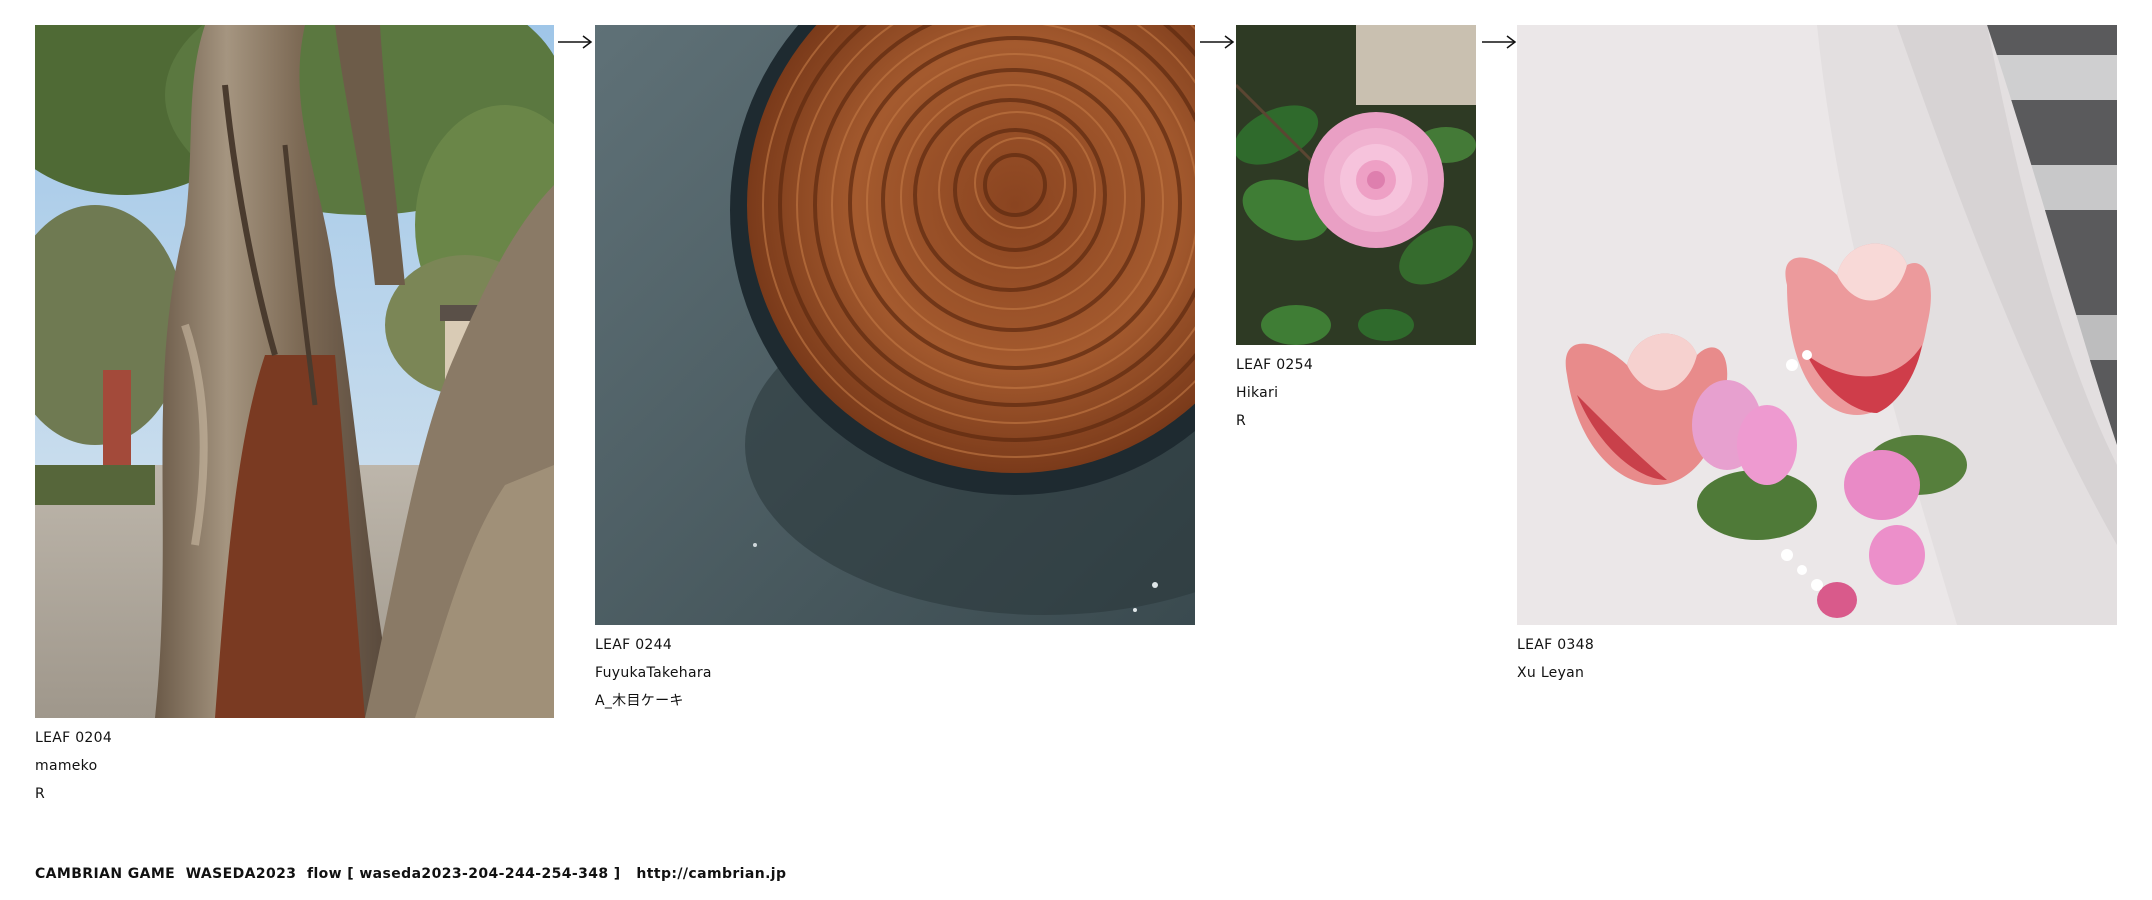  Describe the element at coordinates (653, 673) in the screenshot. I see `leaf-author: FuyukaTakehara` at that location.